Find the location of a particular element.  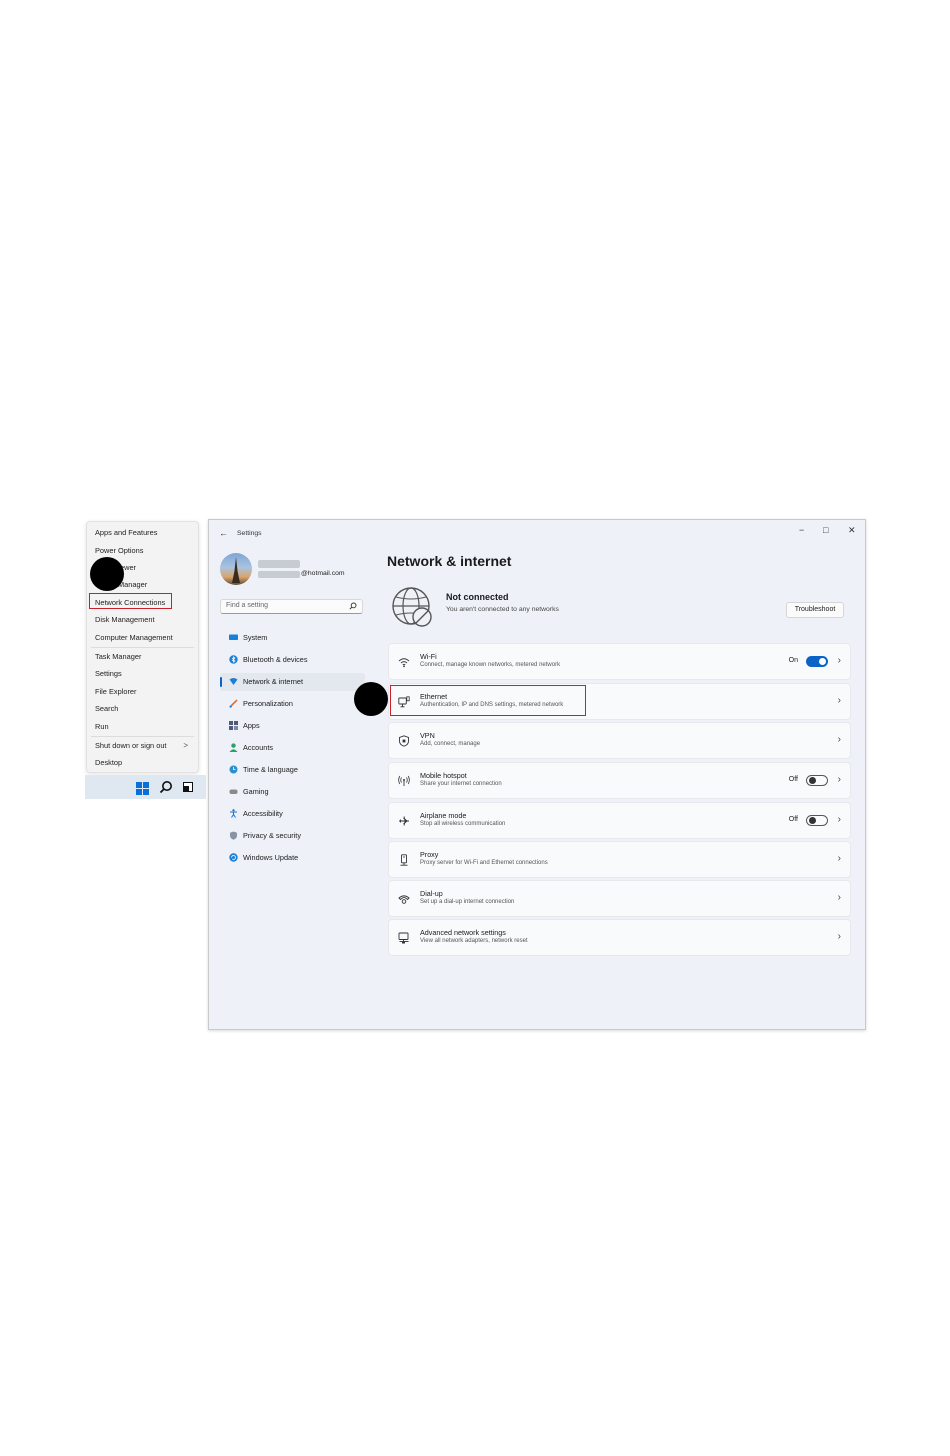

card-title: Wi-Fi is located at coordinates (428, 656).